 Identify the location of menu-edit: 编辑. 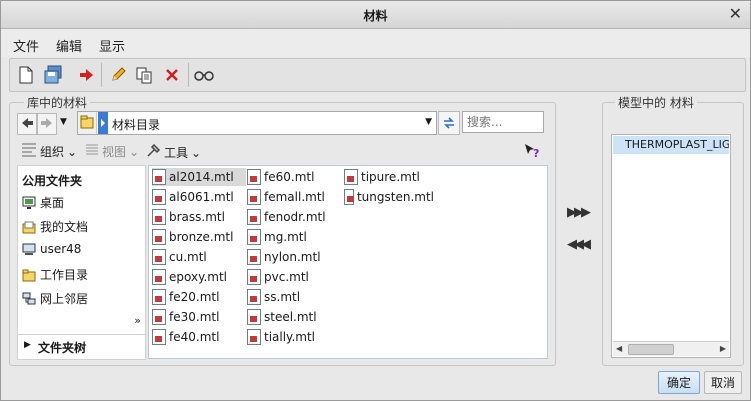
(69, 45).